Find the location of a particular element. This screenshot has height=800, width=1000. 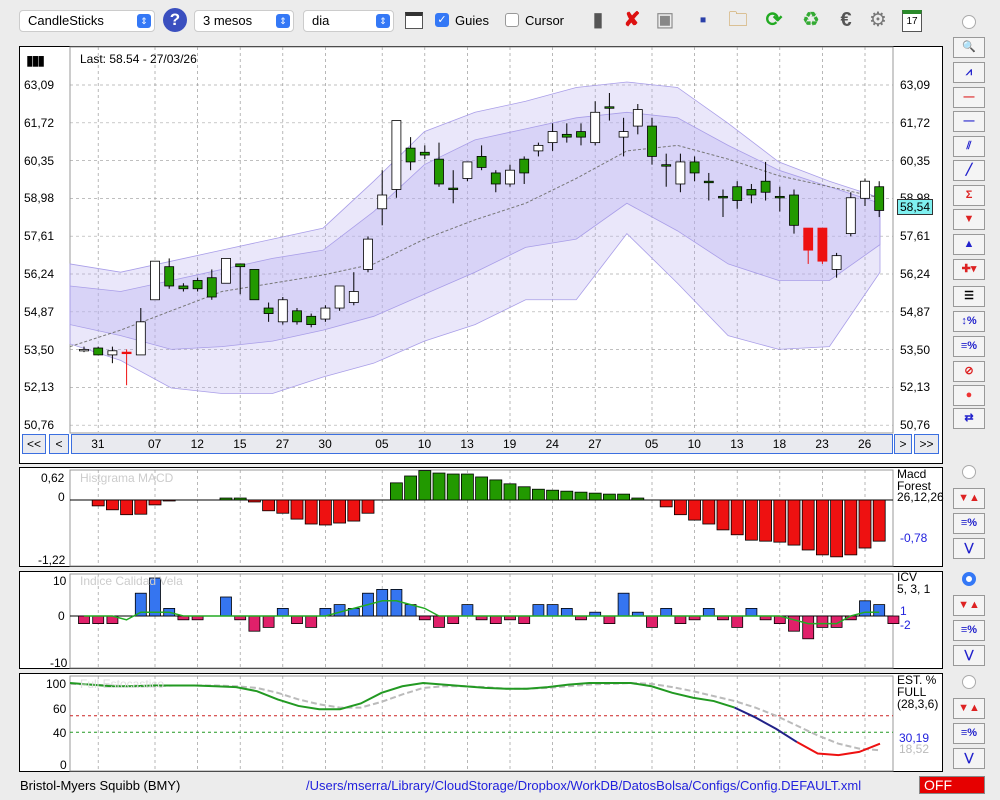

fibonacci-icon: Σ is located at coordinates (969, 195).